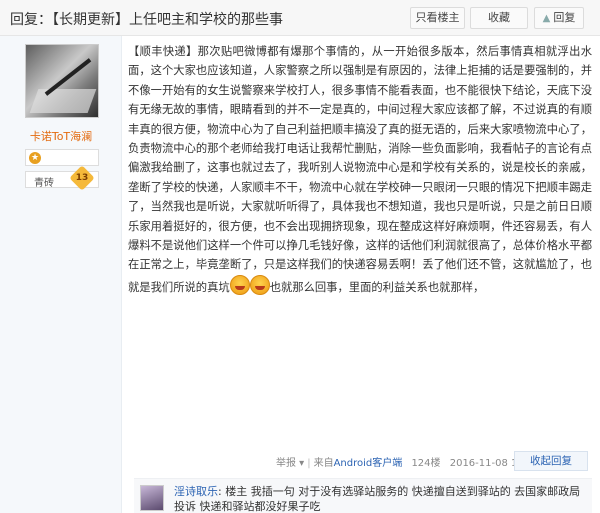  I want to click on report-link: 举报, so click(286, 463).